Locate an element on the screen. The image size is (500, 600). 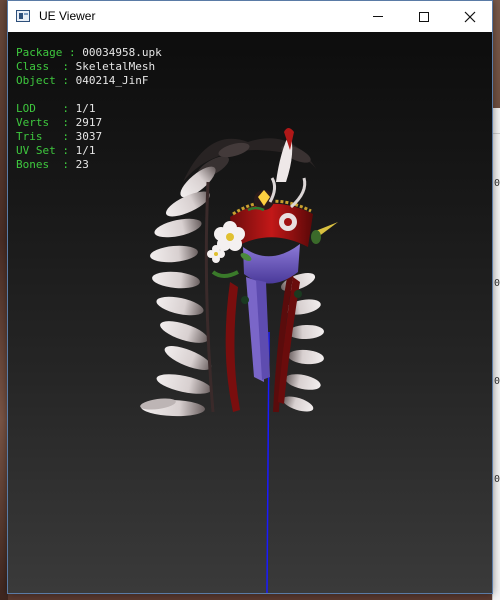
info-row-lod: LOD : 1/1 is located at coordinates (56, 108).